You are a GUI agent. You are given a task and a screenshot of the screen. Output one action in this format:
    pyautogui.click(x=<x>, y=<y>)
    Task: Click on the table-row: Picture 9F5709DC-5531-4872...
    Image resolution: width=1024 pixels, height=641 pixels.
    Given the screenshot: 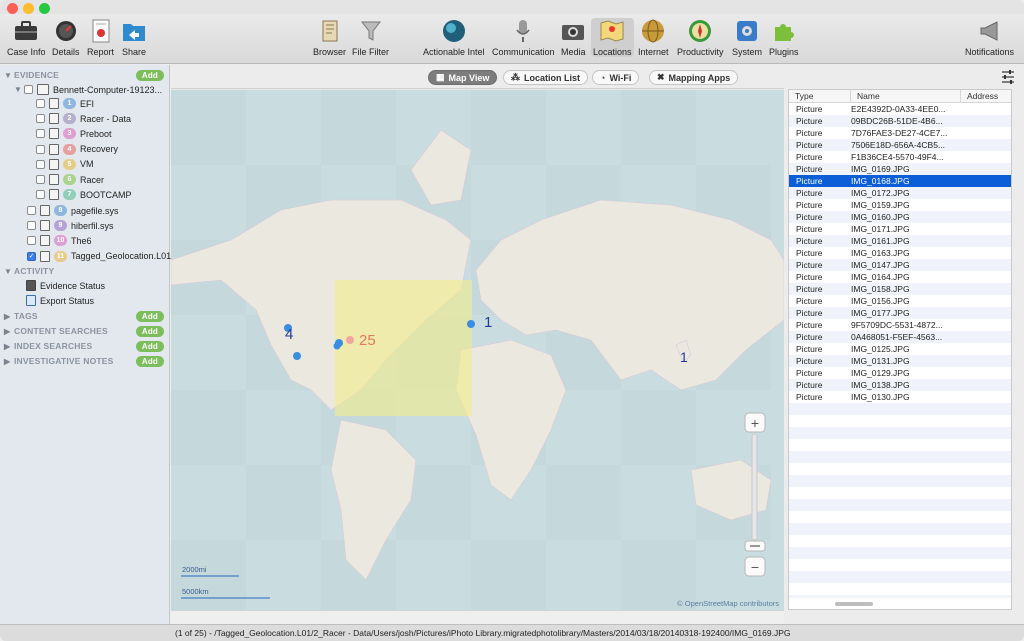 What is the action you would take?
    pyautogui.click(x=900, y=325)
    